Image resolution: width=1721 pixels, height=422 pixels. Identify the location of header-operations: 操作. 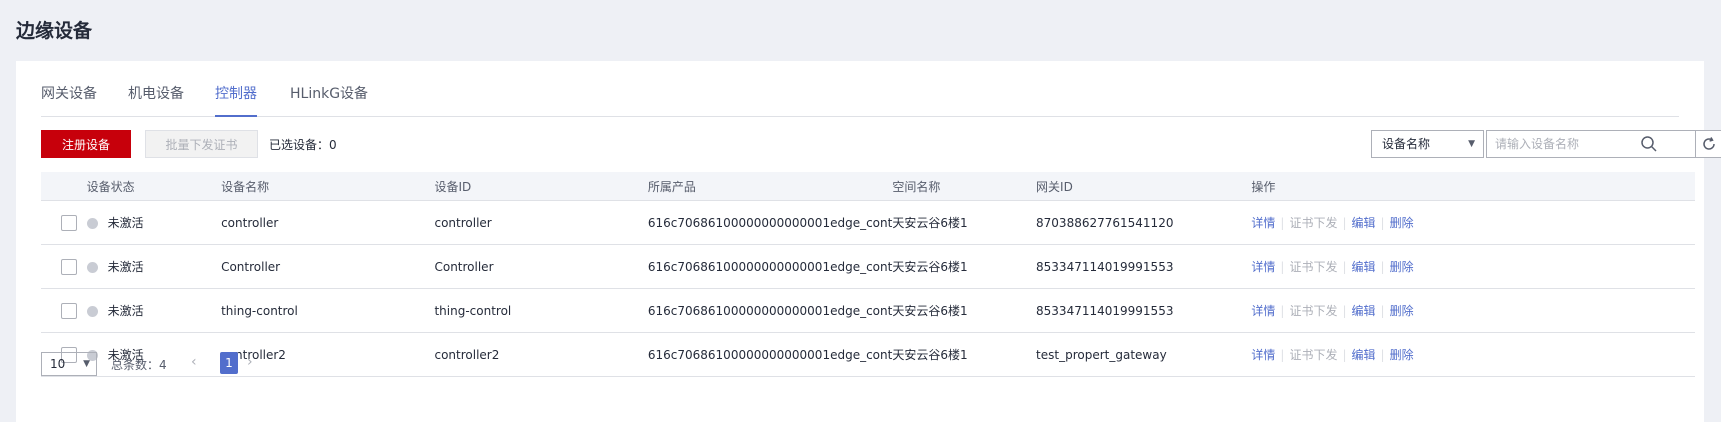
(1473, 186).